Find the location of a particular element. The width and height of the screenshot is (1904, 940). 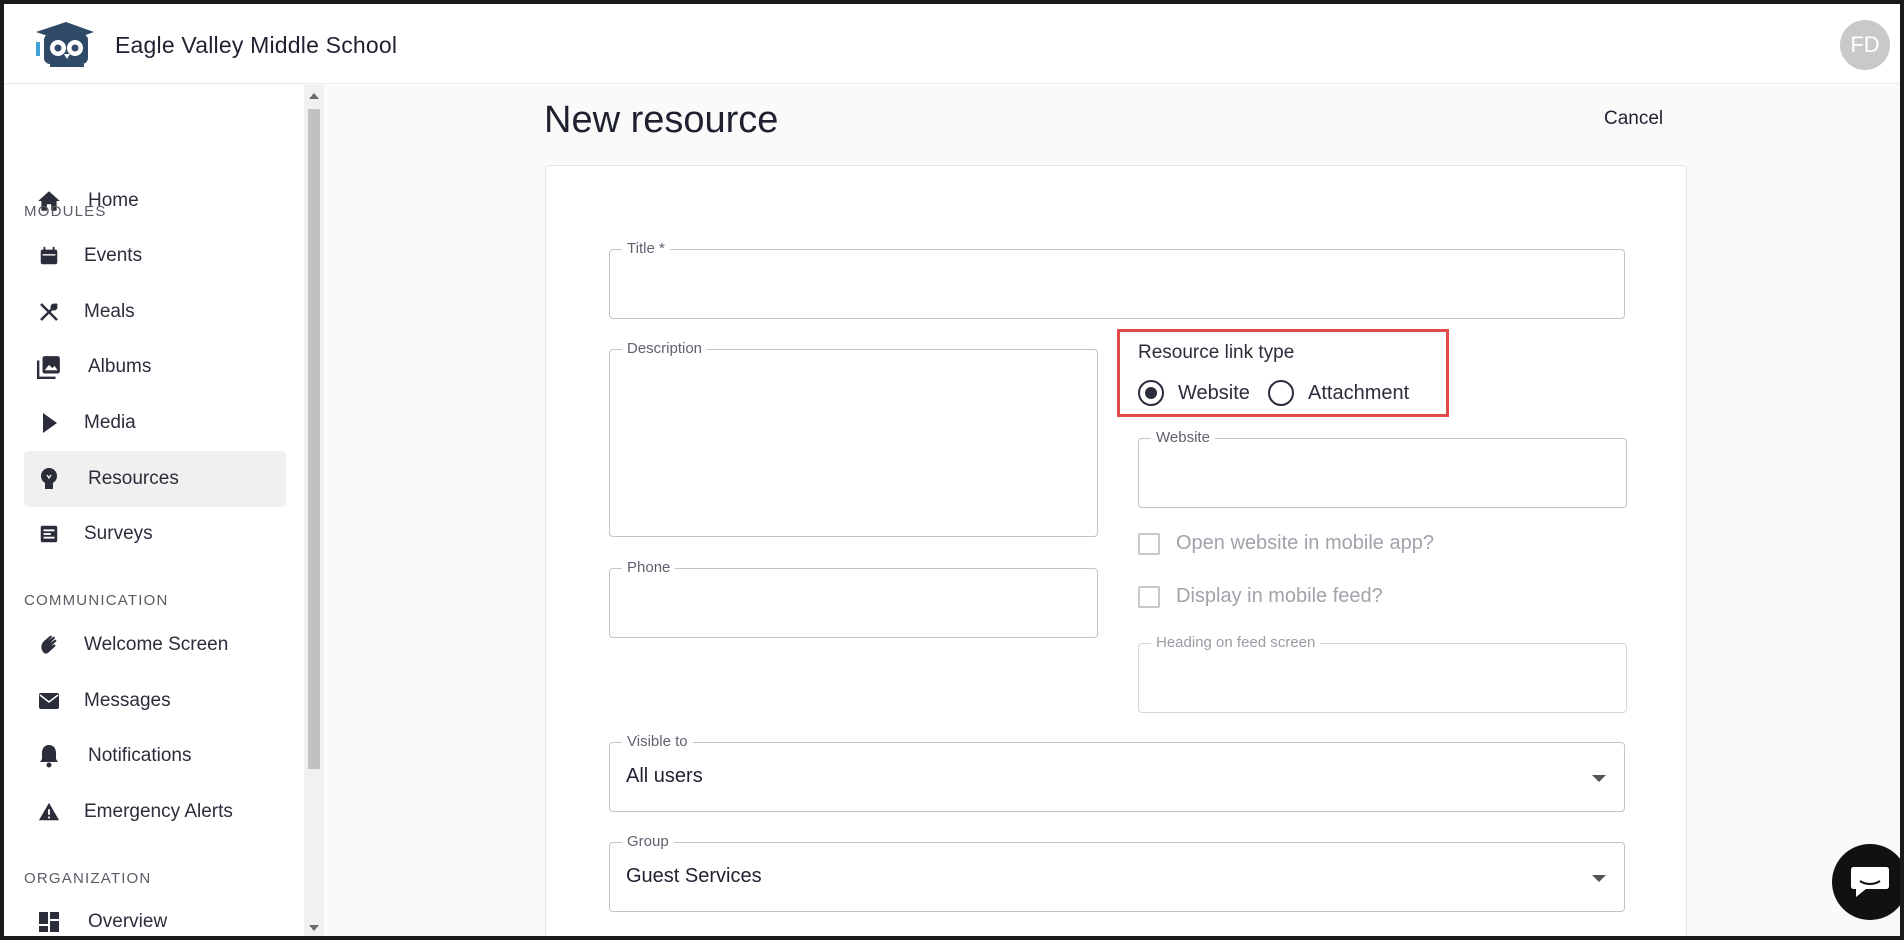

sidebar-item-label: Albums is located at coordinates (120, 366).